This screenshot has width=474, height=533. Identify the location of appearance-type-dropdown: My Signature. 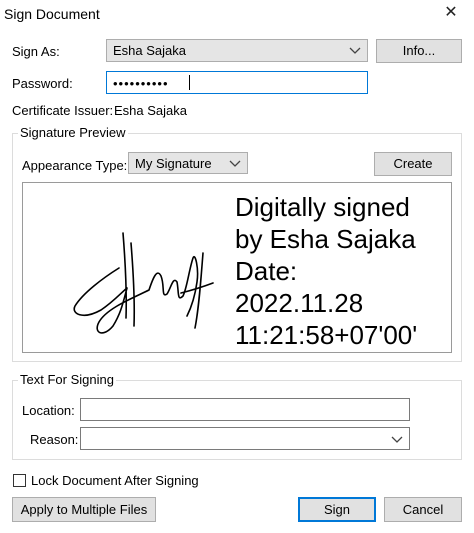
(188, 163).